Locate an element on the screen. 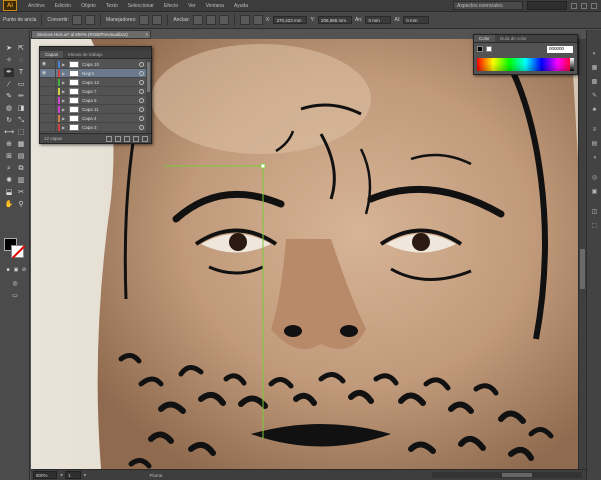 This screenshot has width=601, height=480. layer-name: Capa 5 is located at coordinates (110, 100).